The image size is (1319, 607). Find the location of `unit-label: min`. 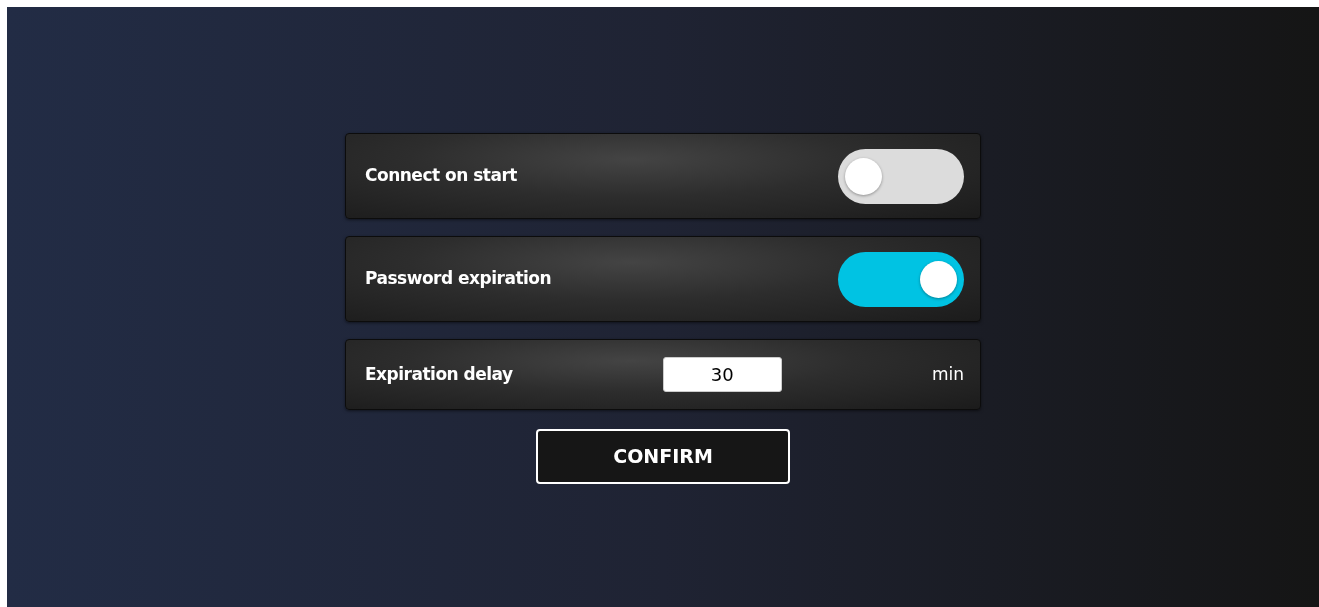

unit-label: min is located at coordinates (947, 374).